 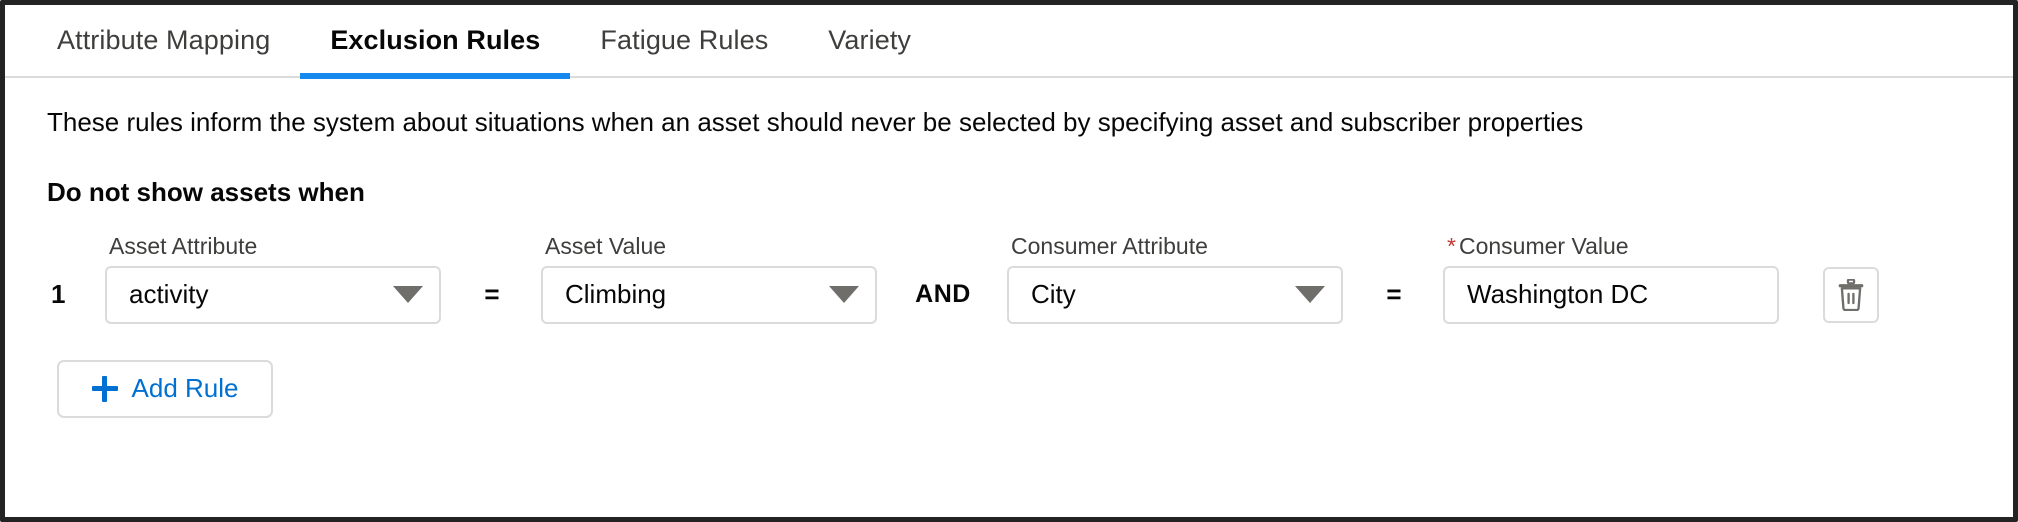 I want to click on delete-rule-button, so click(x=1851, y=294).